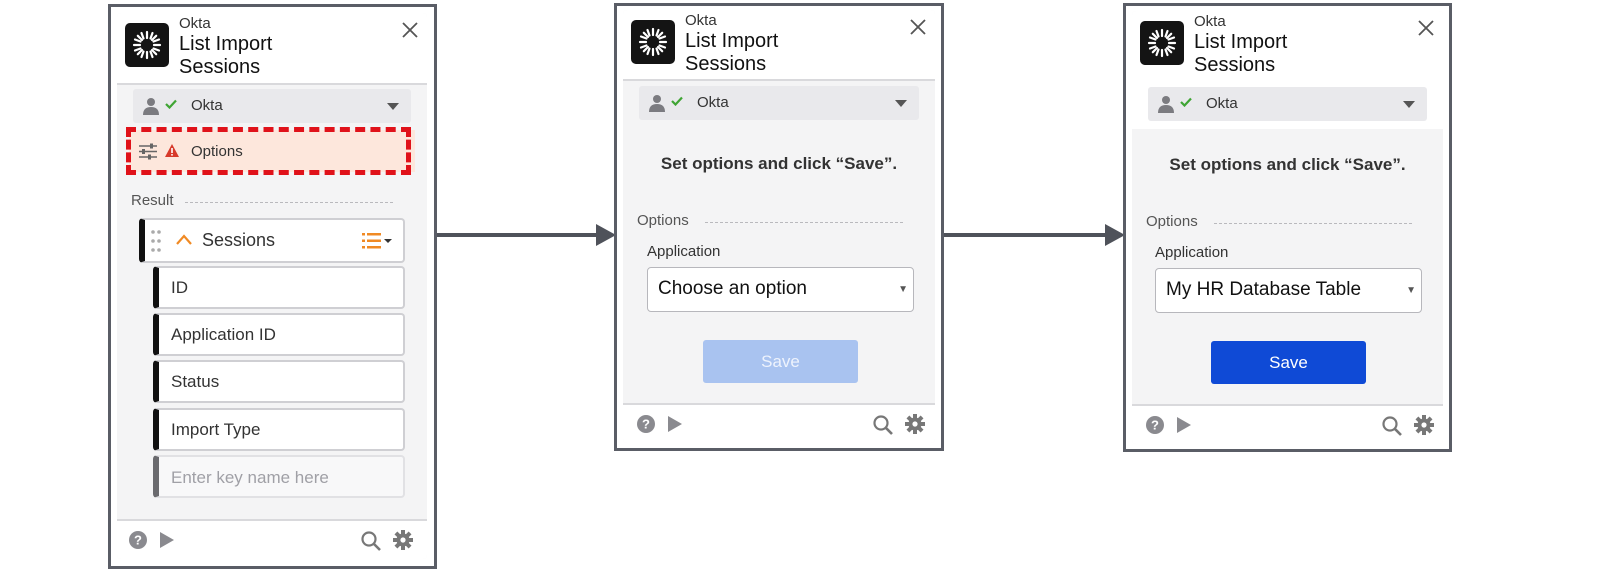  What do you see at coordinates (179, 287) in the screenshot?
I see `field-label: ID` at bounding box center [179, 287].